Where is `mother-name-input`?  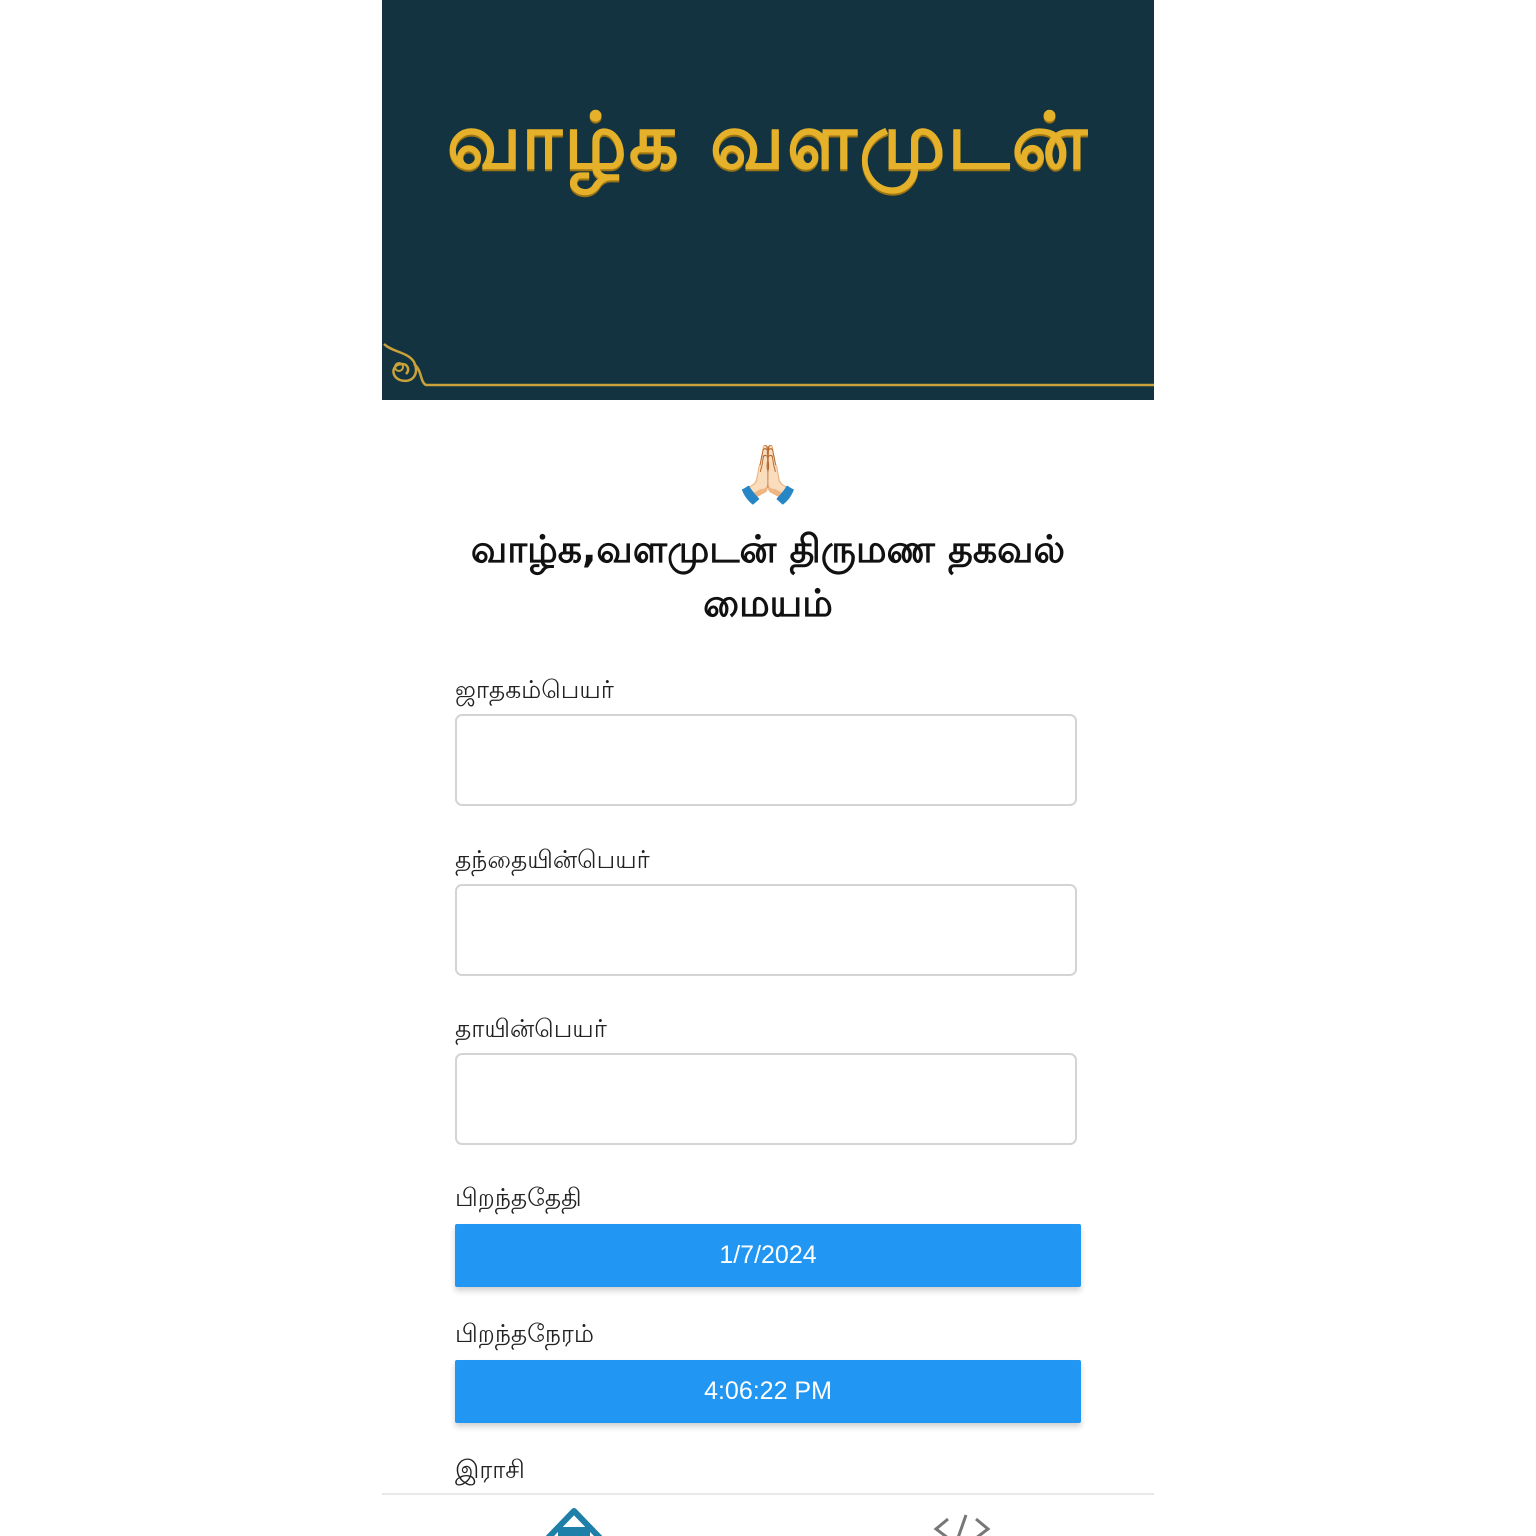
mother-name-input is located at coordinates (766, 1099).